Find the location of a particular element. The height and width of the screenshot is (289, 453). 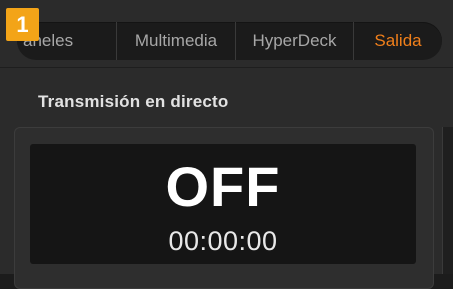

tab-hyperdeck: HyperDeck is located at coordinates (294, 41).